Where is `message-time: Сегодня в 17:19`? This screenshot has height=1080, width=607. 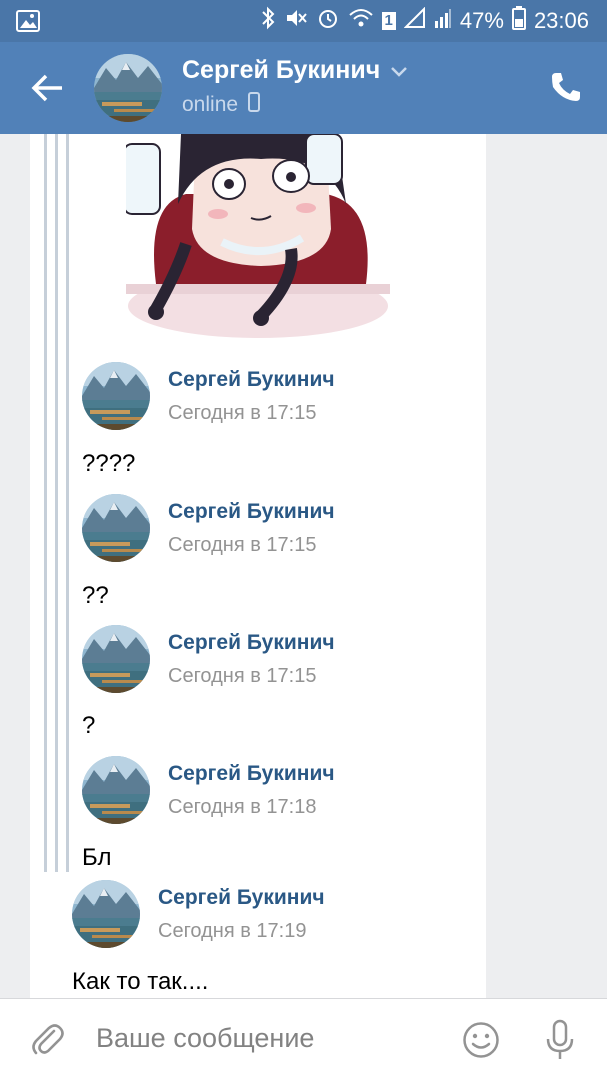 message-time: Сегодня в 17:19 is located at coordinates (232, 931).